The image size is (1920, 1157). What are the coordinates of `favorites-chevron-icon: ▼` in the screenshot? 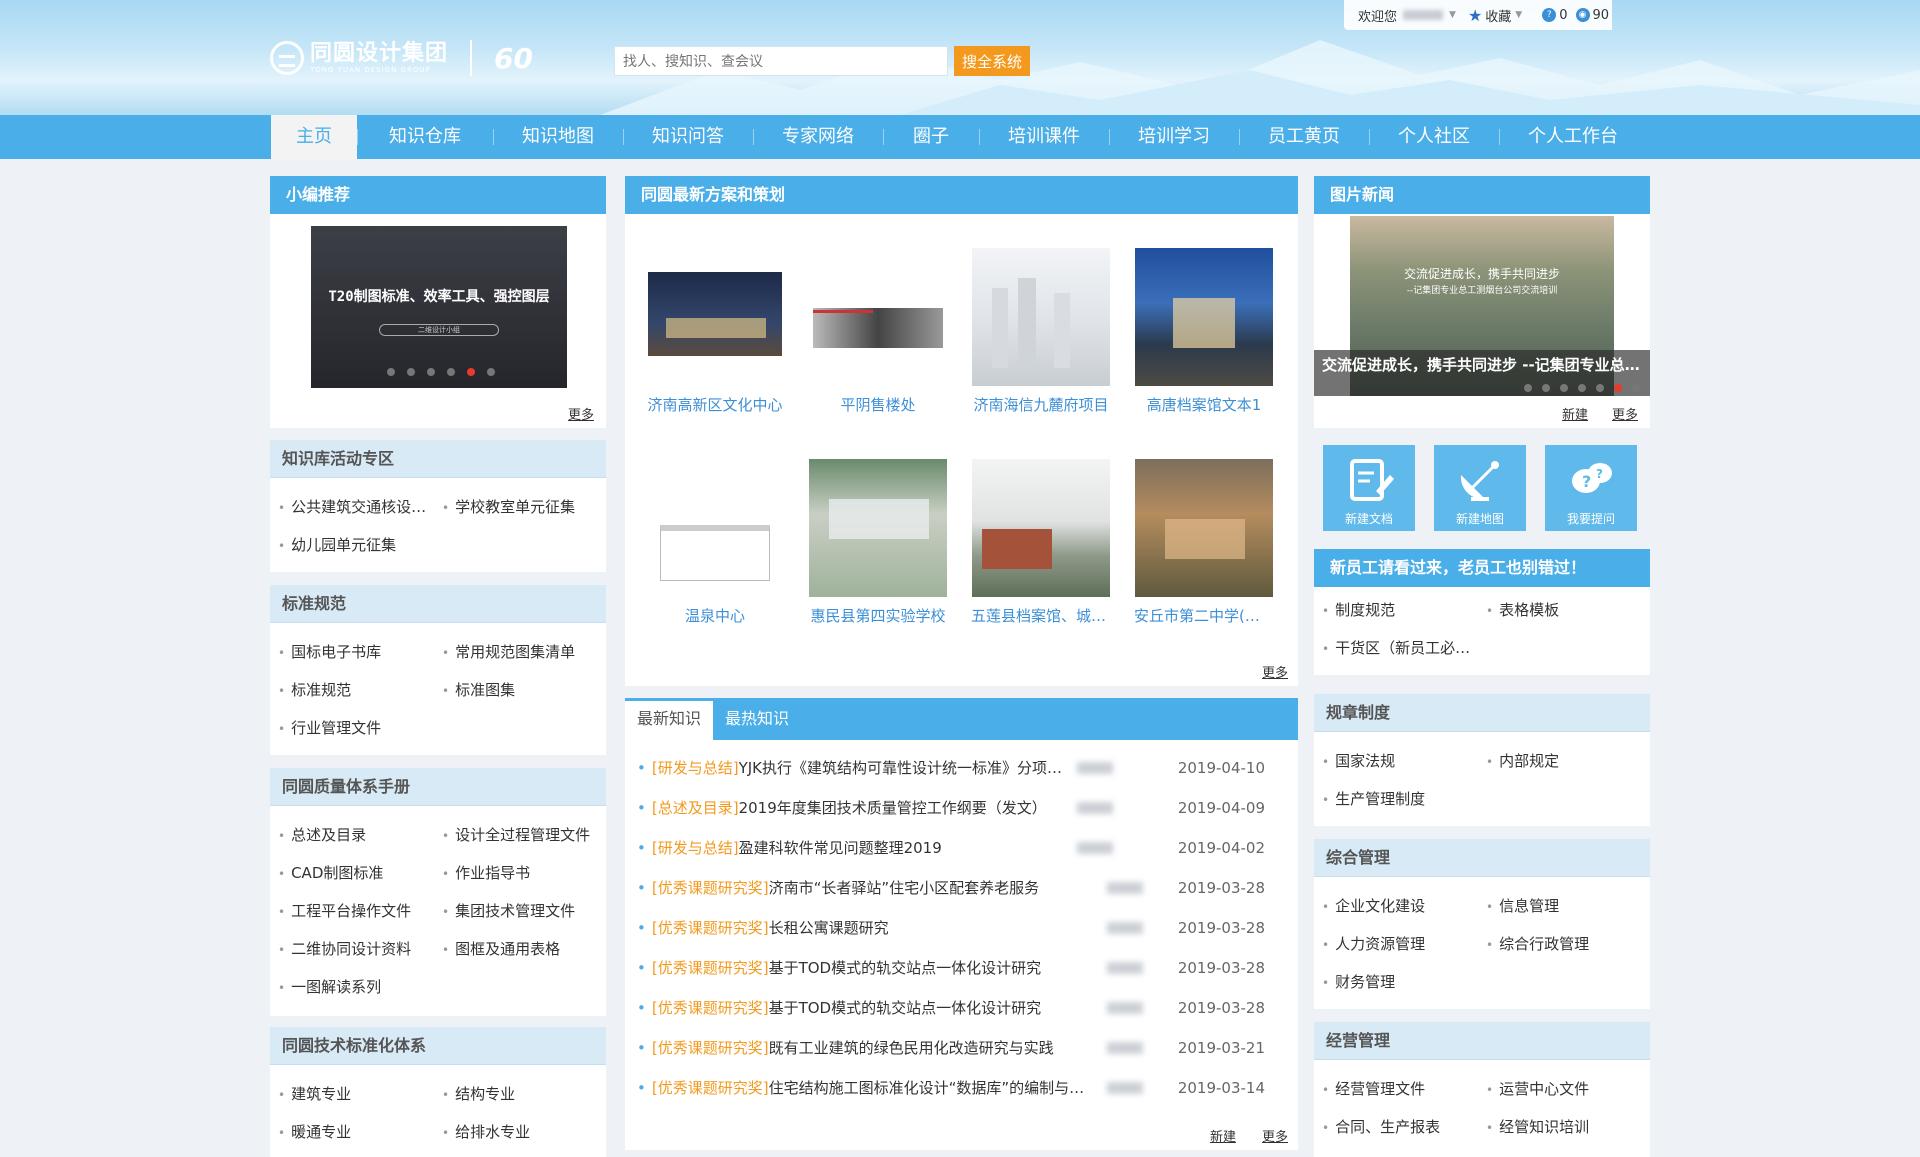 It's located at (1518, 15).